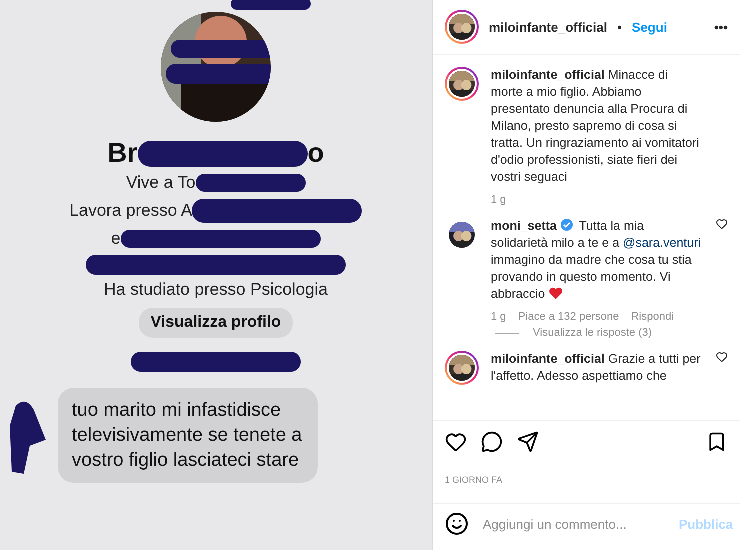  What do you see at coordinates (457, 524) in the screenshot?
I see `emoji-icon` at bounding box center [457, 524].